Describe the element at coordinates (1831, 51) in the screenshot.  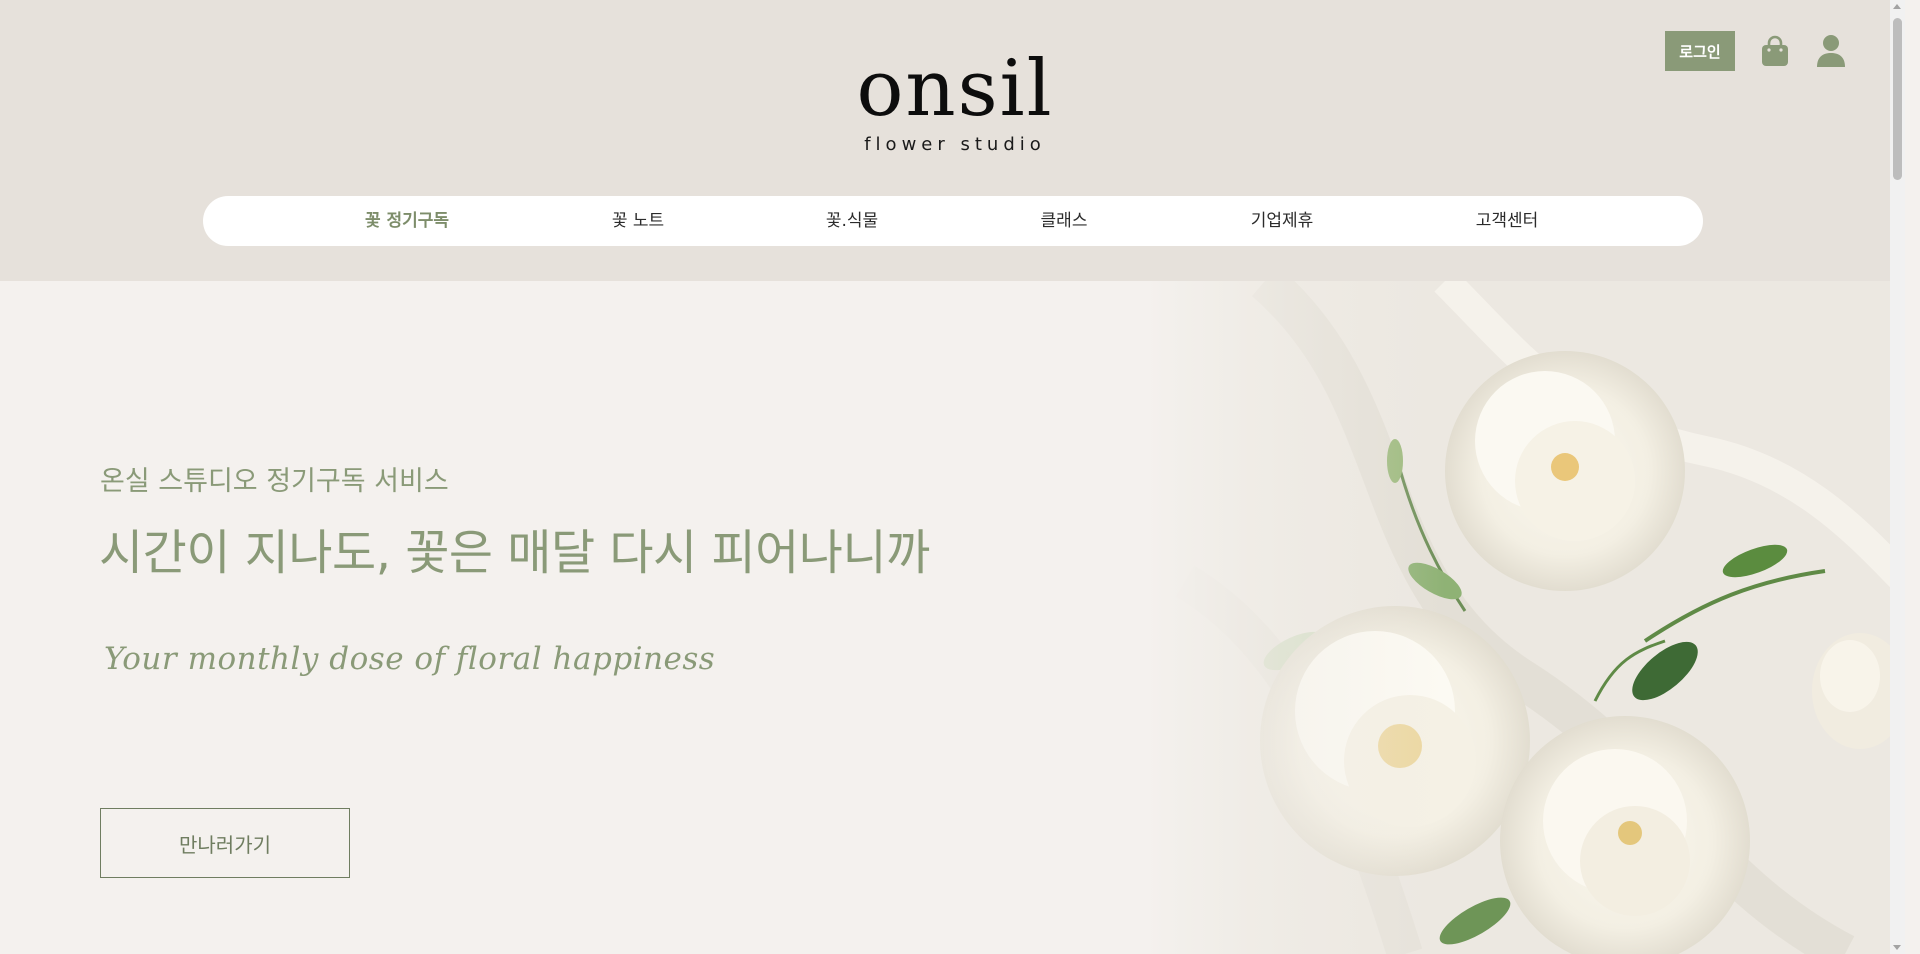
I see `user-icon` at that location.